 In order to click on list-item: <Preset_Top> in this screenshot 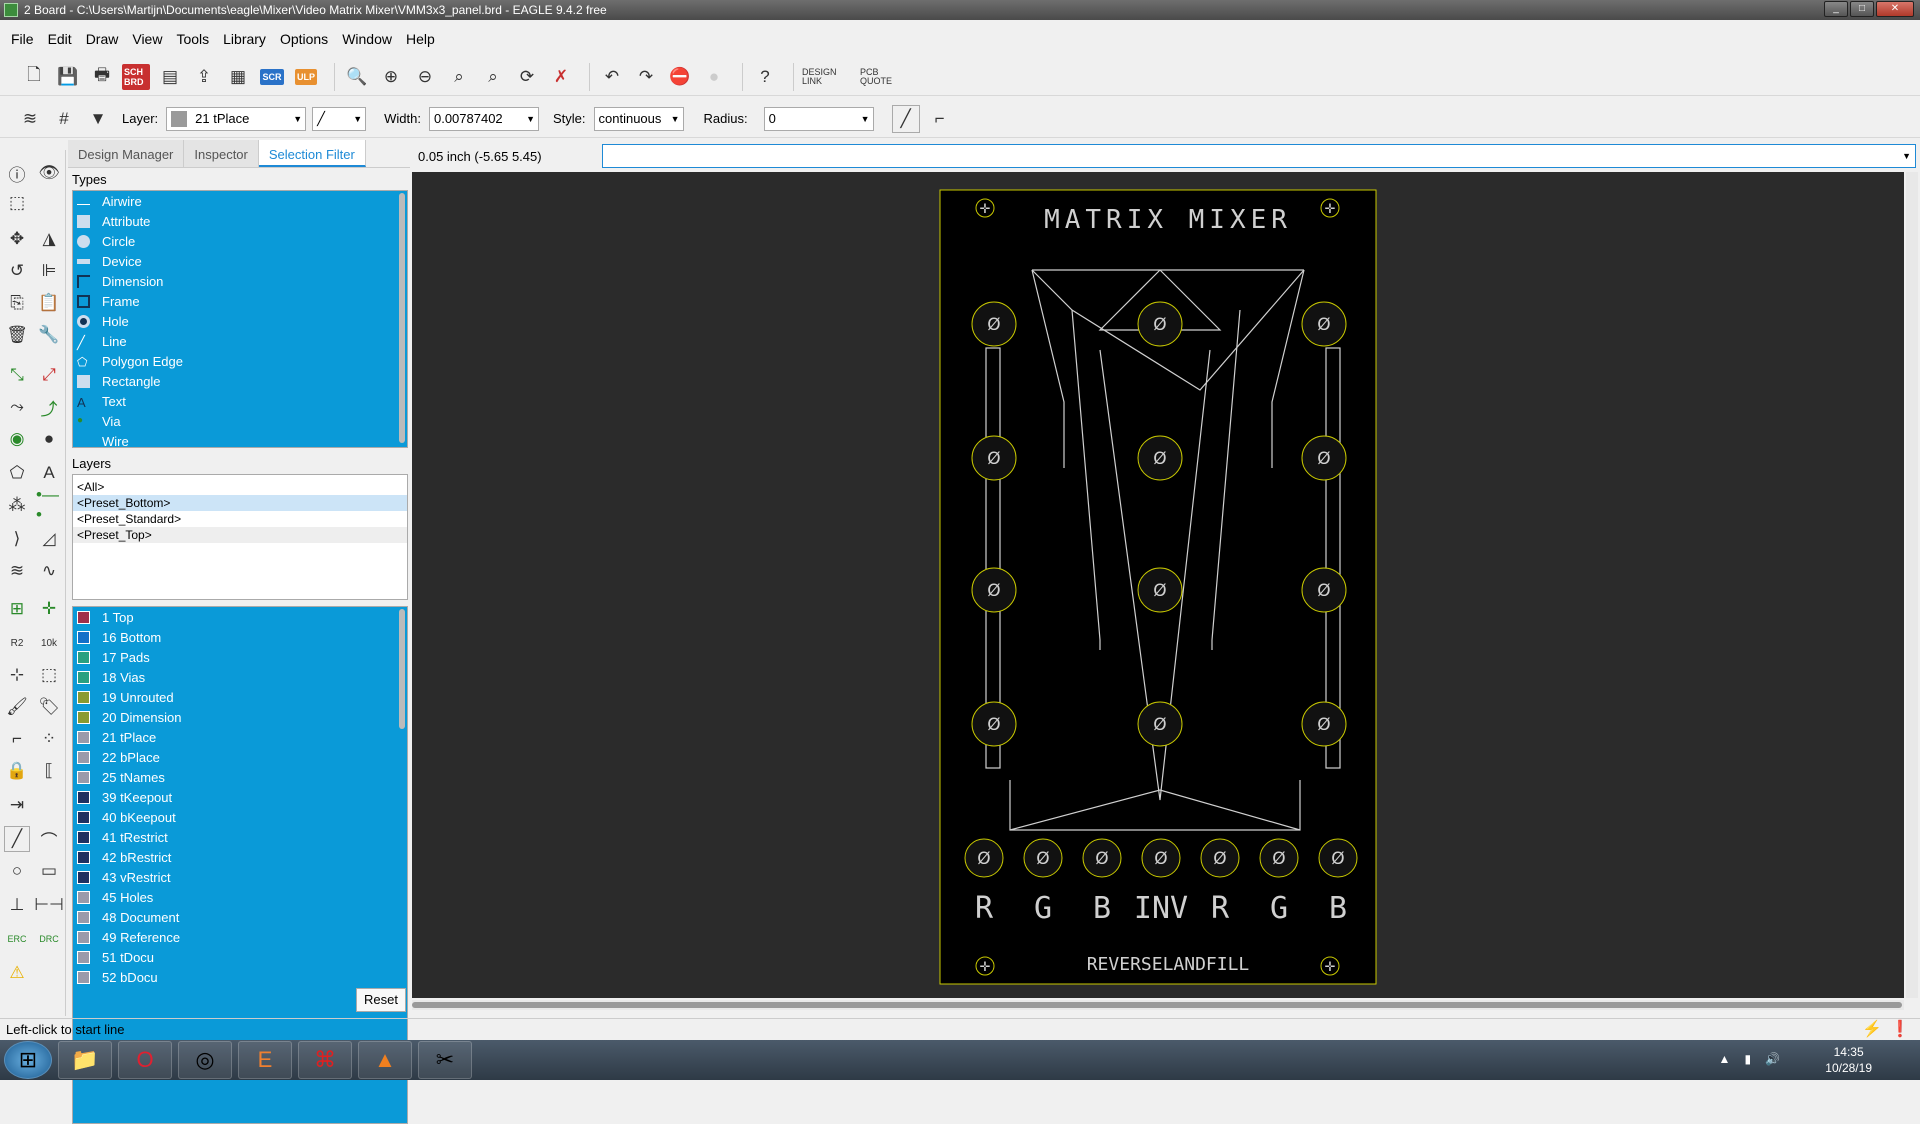, I will do `click(240, 535)`.